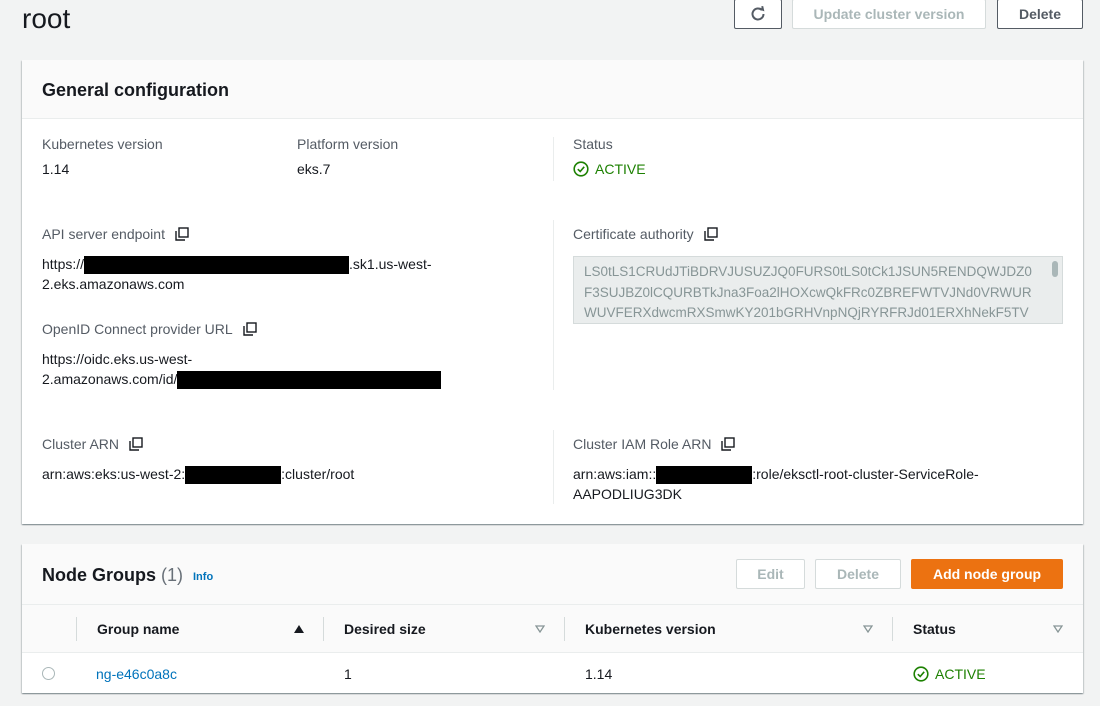 The image size is (1100, 706). I want to click on kubernetes-version-cell: 1.14, so click(599, 674).